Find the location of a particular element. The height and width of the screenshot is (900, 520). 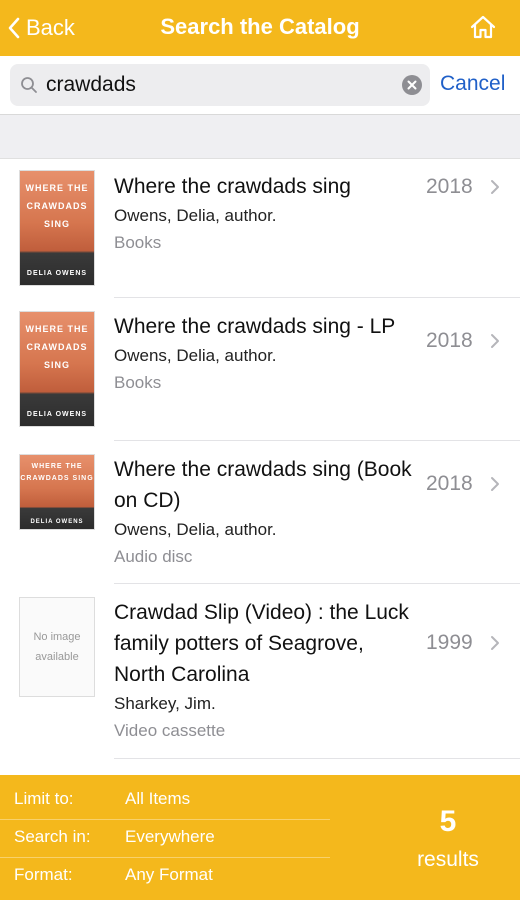

close-icon is located at coordinates (412, 85).